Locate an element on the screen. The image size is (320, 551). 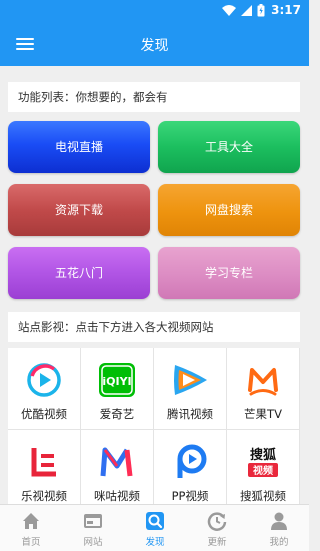
nav-label: 首页 is located at coordinates (31, 542).